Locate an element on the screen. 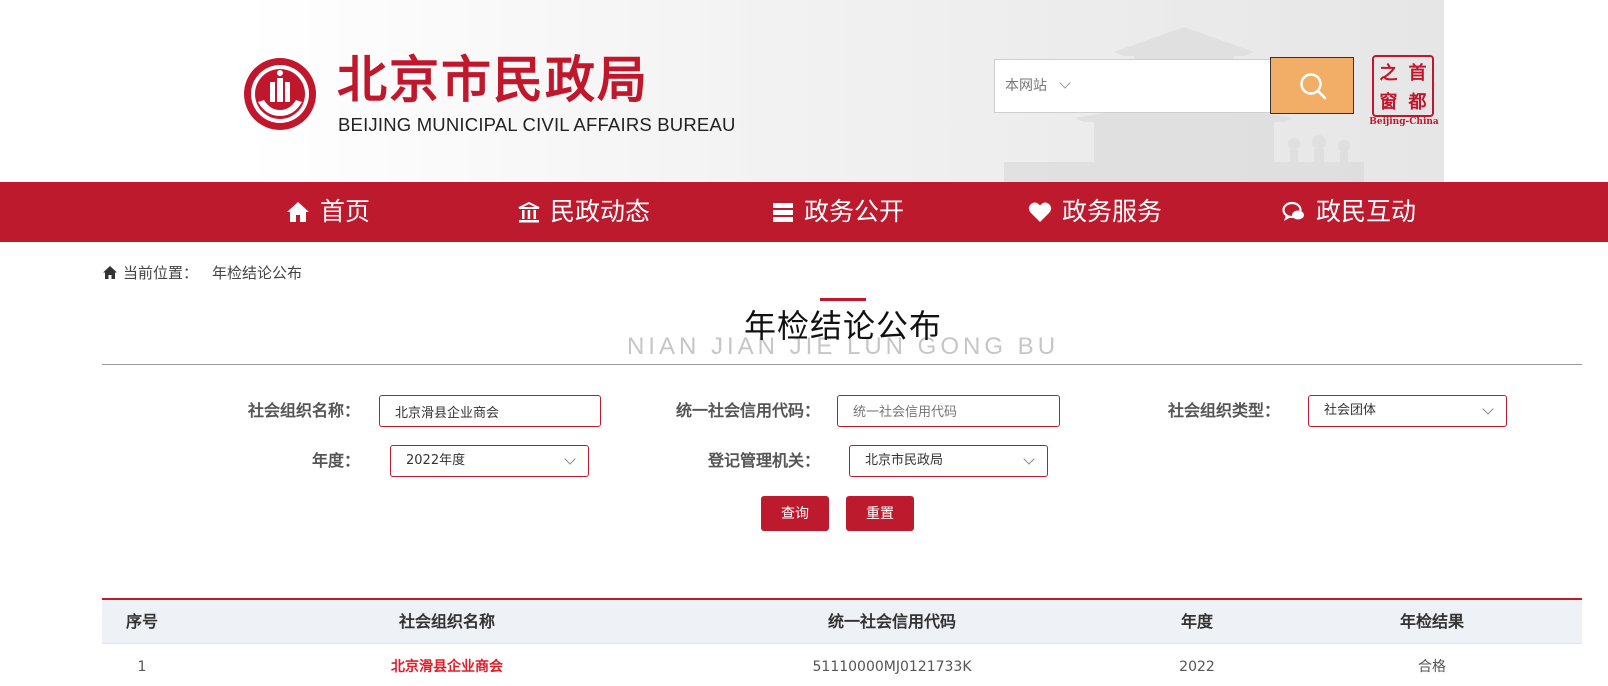 This screenshot has height=686, width=1608. site-title-en: BEIJING MUNICIPAL CIVIL AFFAIRS BUREAU is located at coordinates (537, 124).